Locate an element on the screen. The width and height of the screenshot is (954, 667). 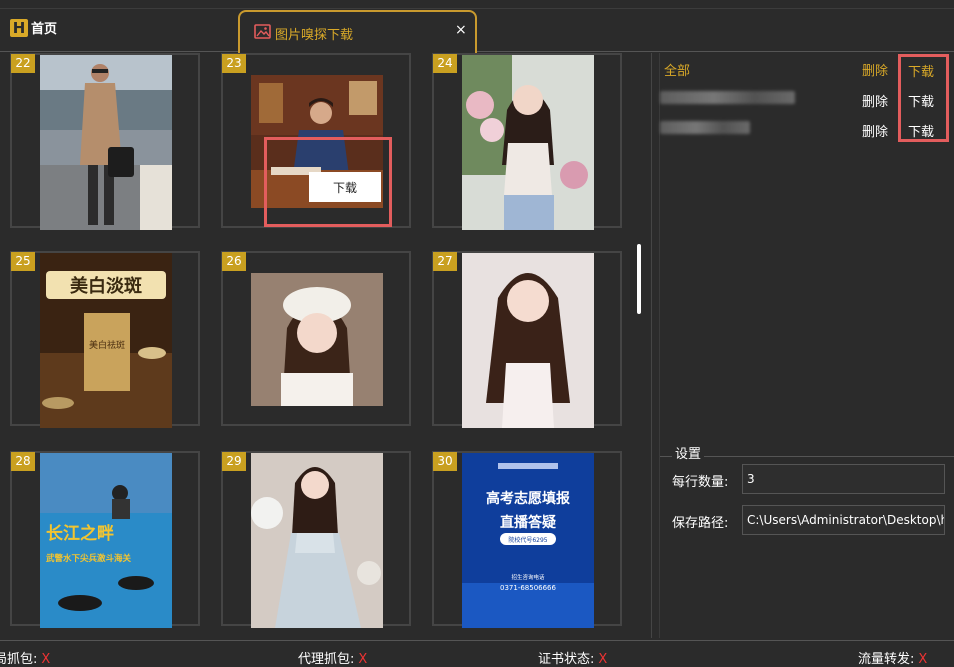
tab-home: H 首页 is located at coordinates (33, 27).